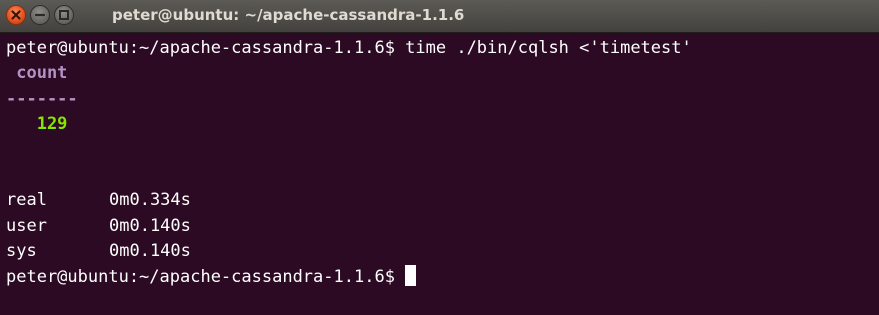 This screenshot has height=315, width=879. Describe the element at coordinates (21, 251) in the screenshot. I see `timing-label: sys` at that location.